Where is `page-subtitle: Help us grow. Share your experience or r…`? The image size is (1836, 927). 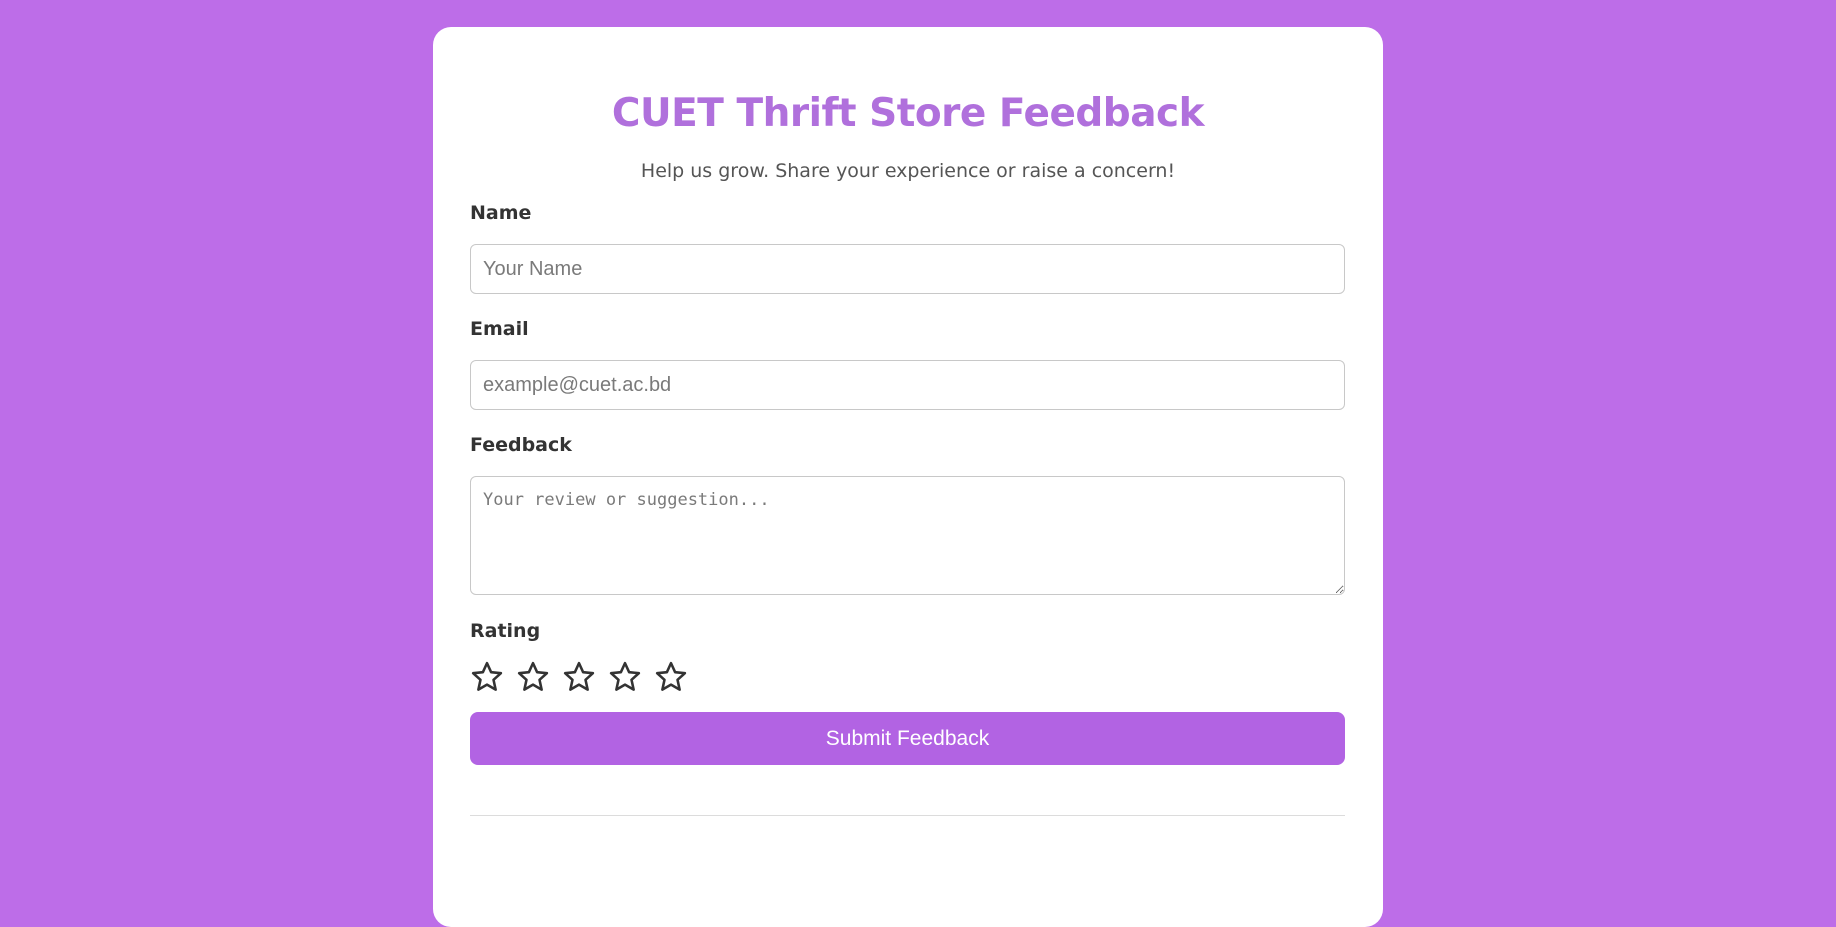
page-subtitle: Help us grow. Share your experience or r… is located at coordinates (908, 171).